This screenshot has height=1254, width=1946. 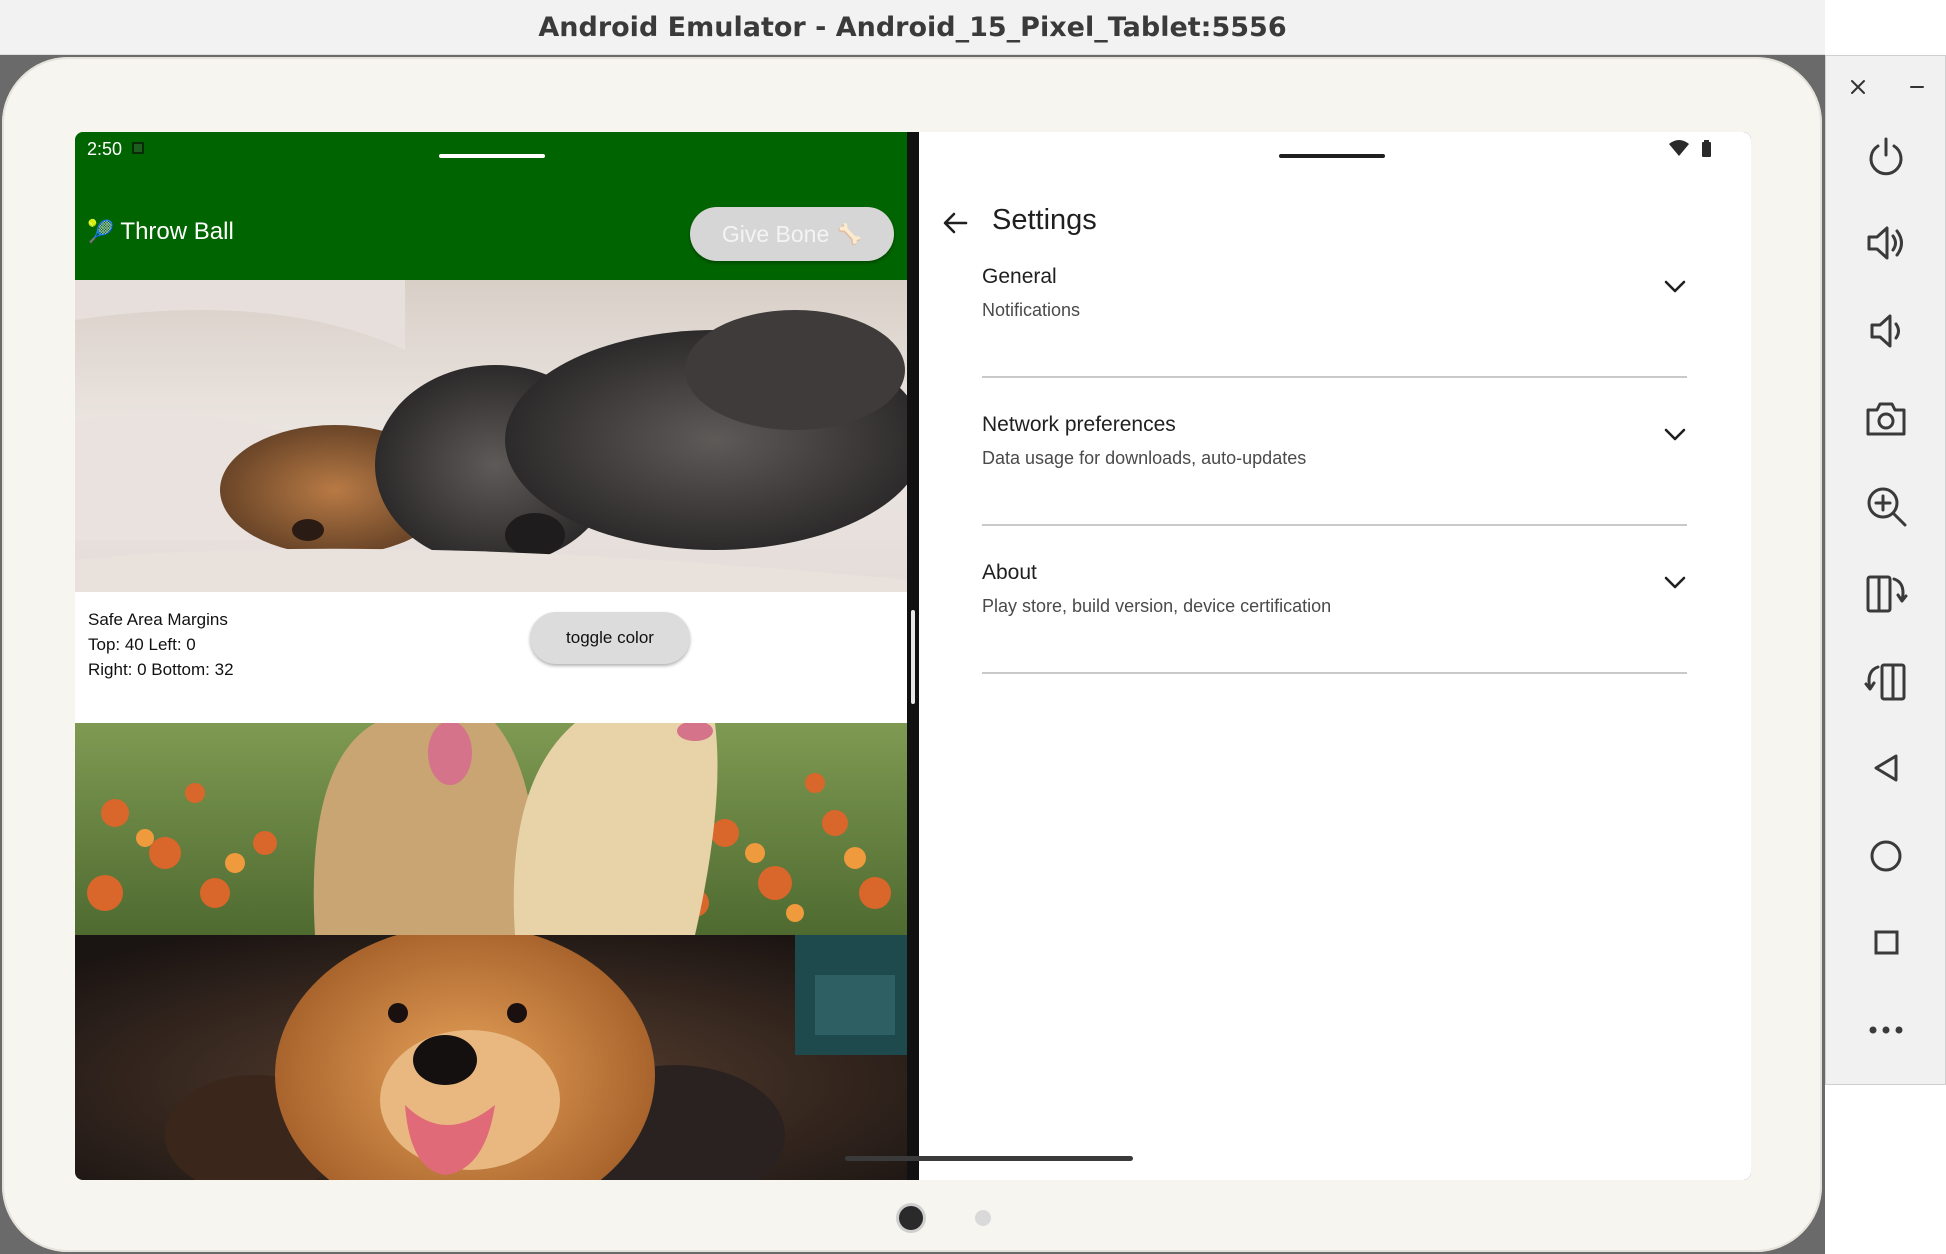 I want to click on back-arrow-icon, so click(x=955, y=223).